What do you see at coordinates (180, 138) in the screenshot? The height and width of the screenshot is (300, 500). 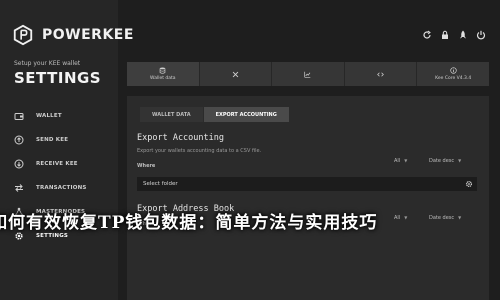 I see `export-accounting-title: Export Accounting` at bounding box center [180, 138].